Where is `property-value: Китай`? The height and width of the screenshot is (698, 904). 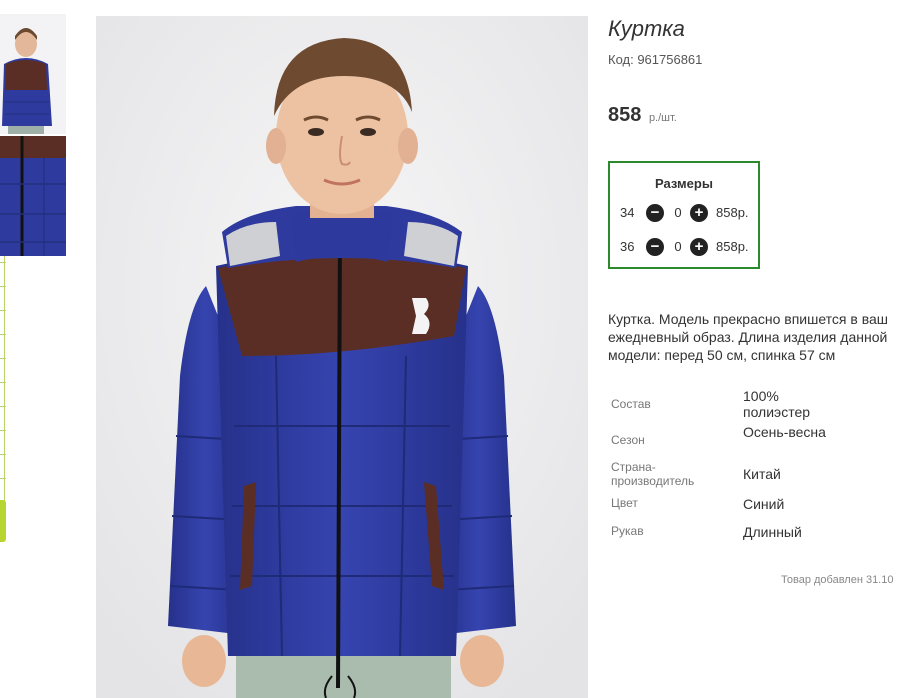 property-value: Китай is located at coordinates (762, 474).